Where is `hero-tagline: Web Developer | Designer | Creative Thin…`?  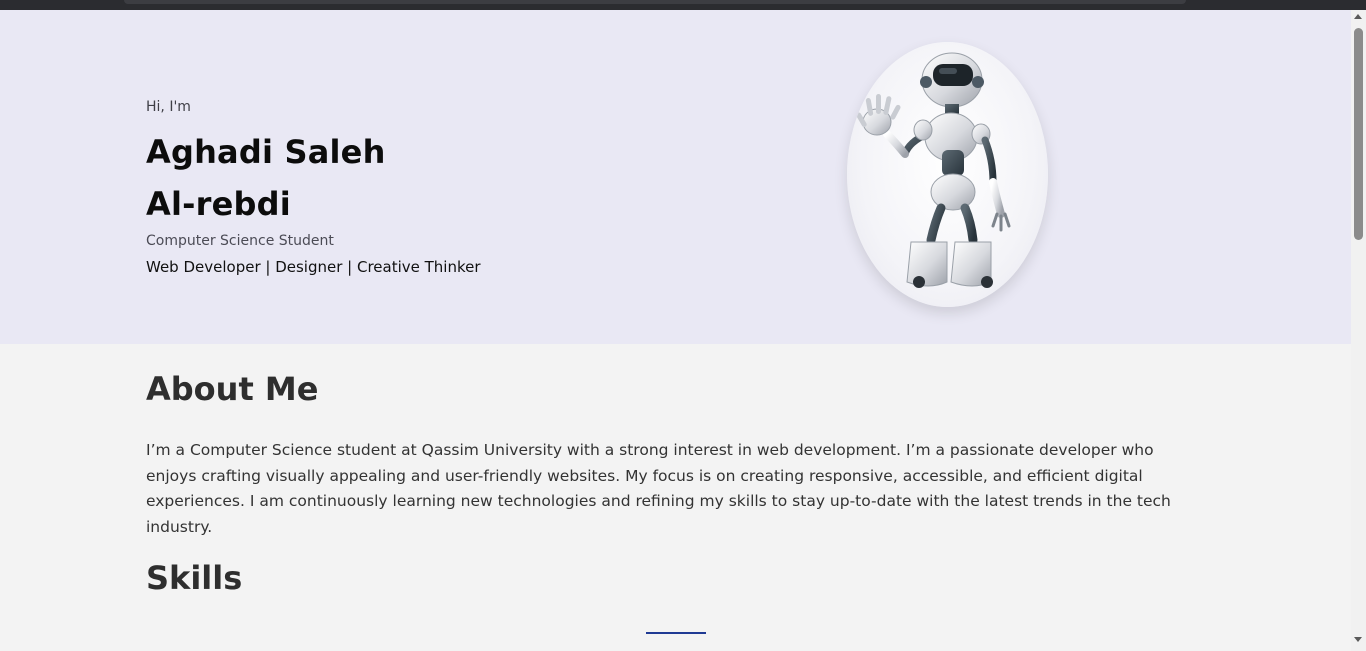
hero-tagline: Web Developer | Designer | Creative Thin… is located at coordinates (313, 267).